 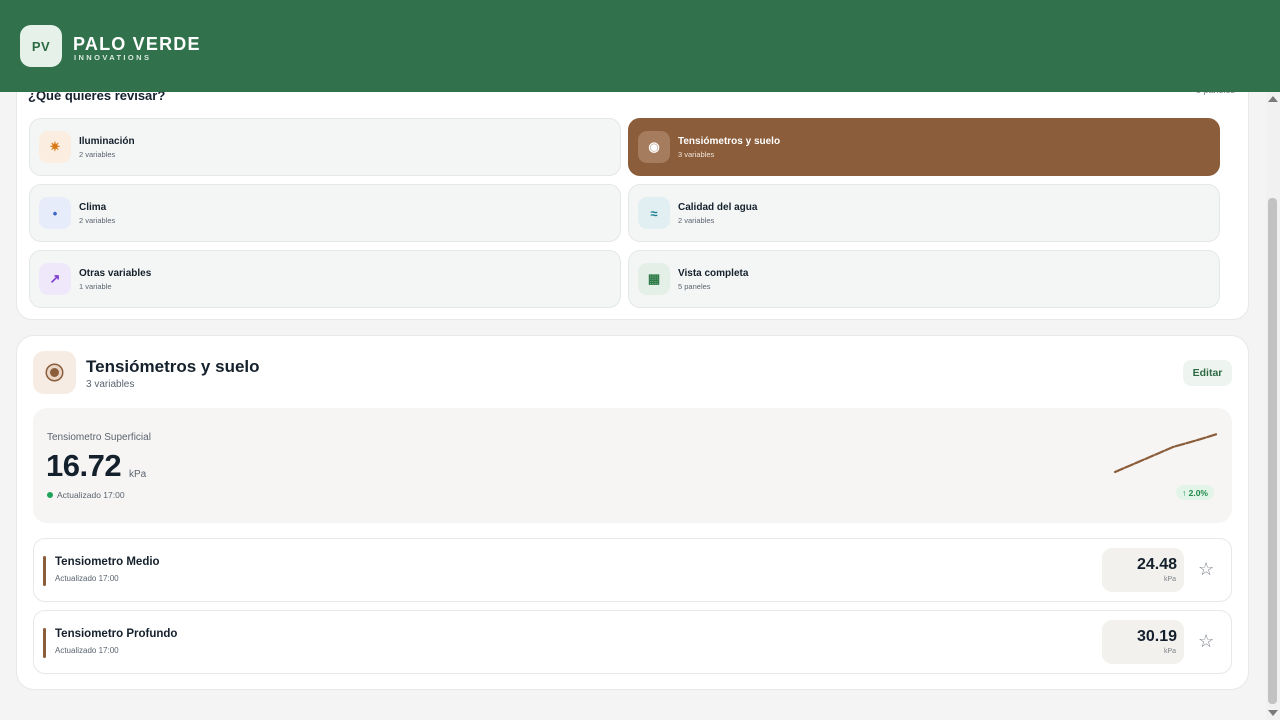 I want to click on tile-label: Iluminación, so click(x=107, y=141).